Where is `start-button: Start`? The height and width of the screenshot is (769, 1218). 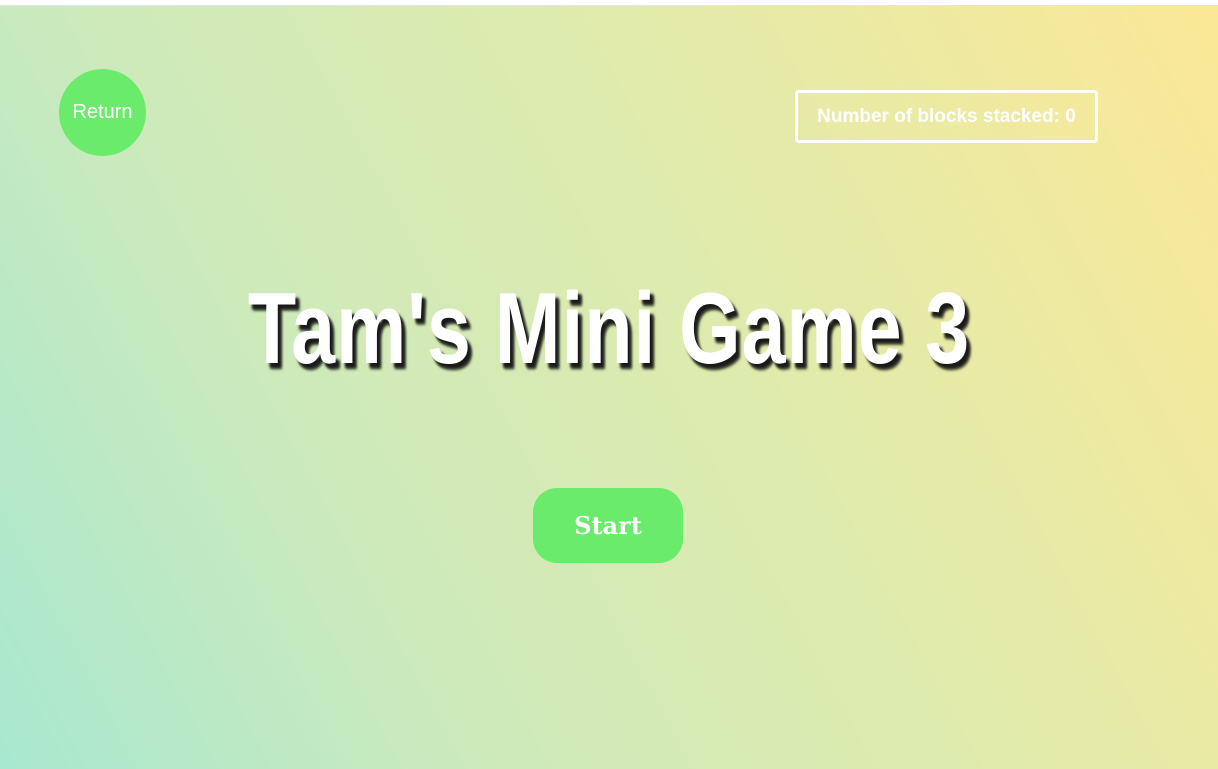 start-button: Start is located at coordinates (608, 525).